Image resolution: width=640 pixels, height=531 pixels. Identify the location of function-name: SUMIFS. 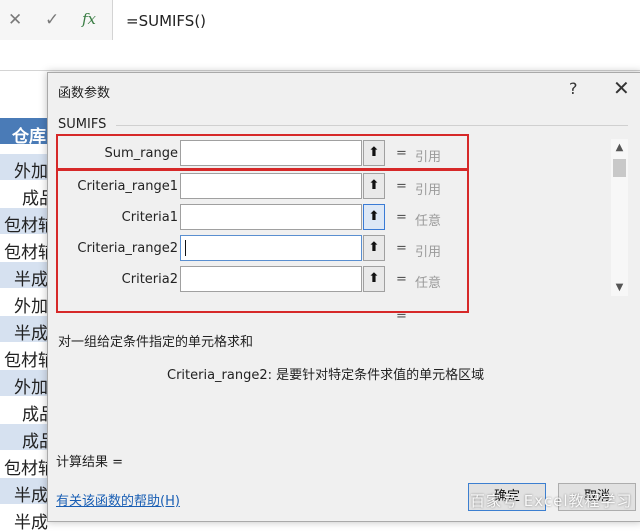
(82, 124).